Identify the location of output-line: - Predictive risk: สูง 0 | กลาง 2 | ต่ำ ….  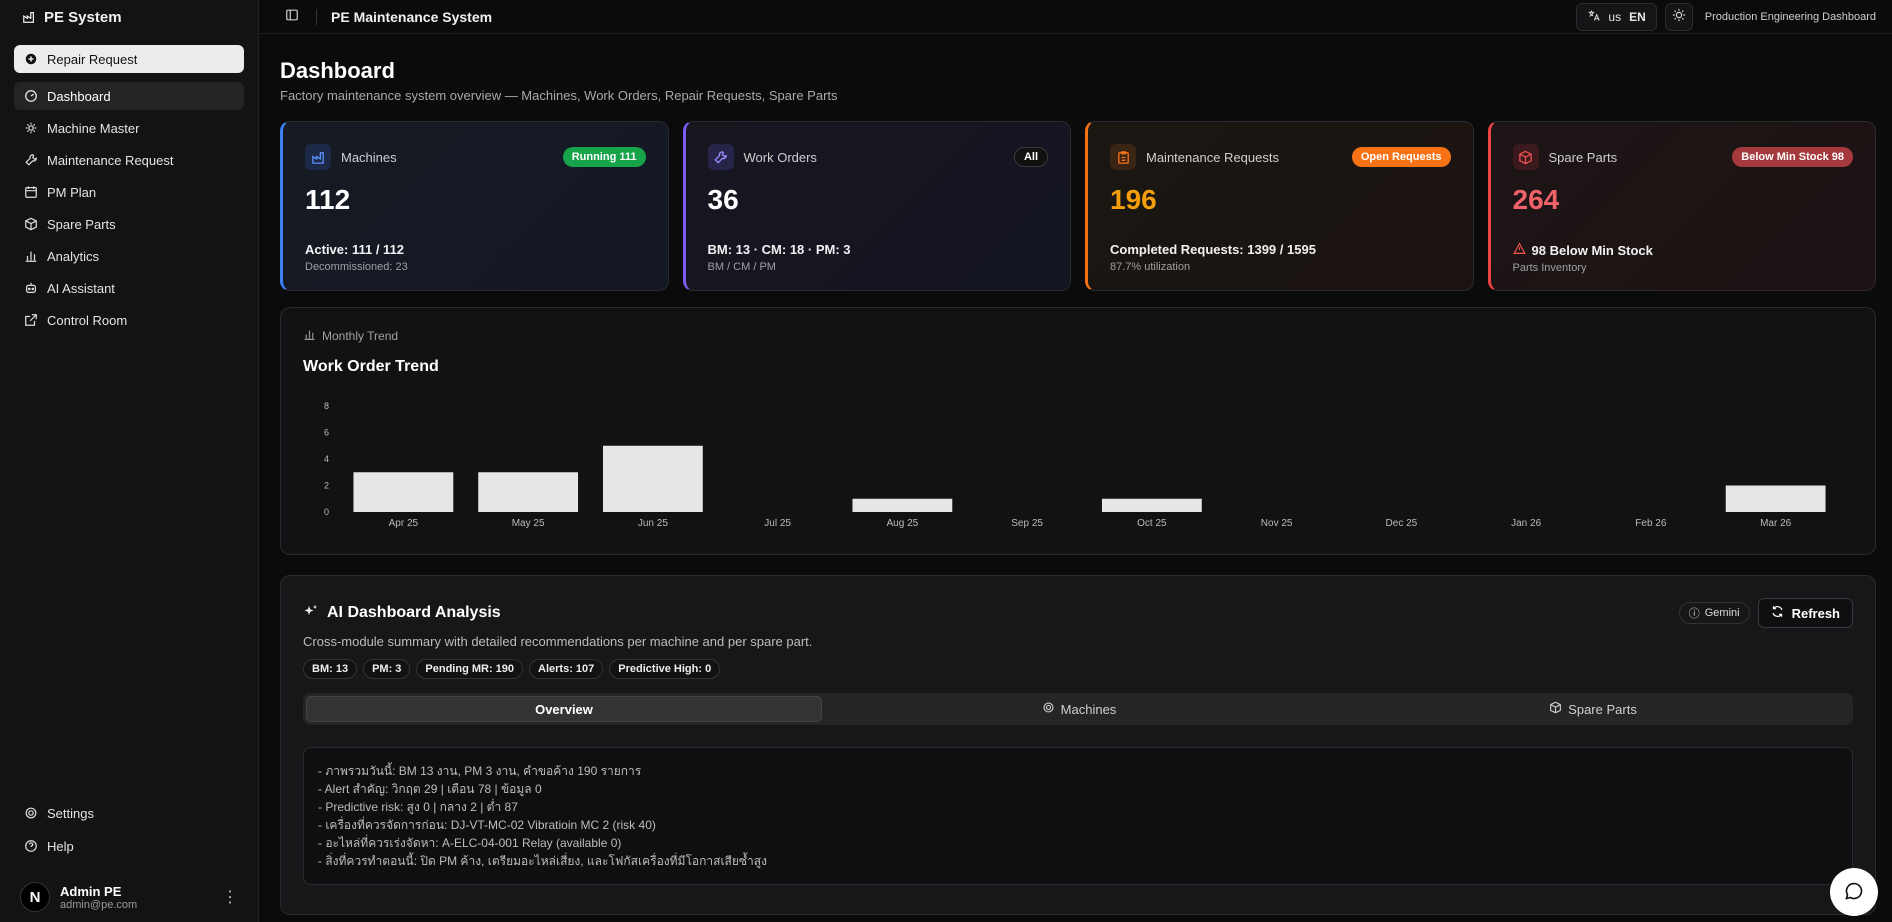
(418, 807).